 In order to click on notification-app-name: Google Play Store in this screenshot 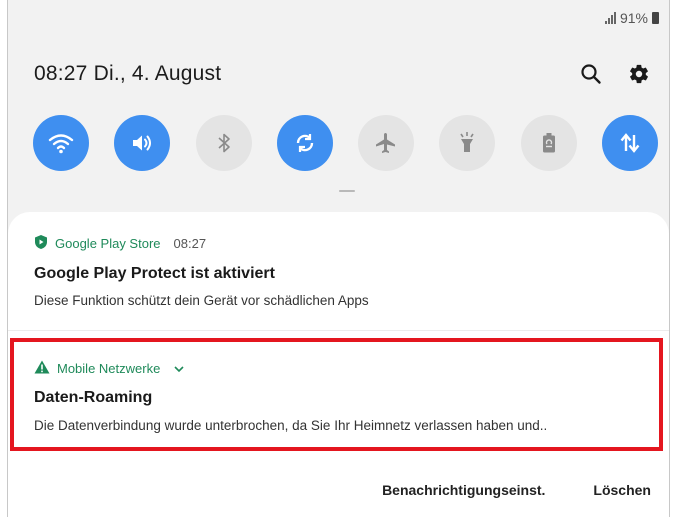, I will do `click(108, 243)`.